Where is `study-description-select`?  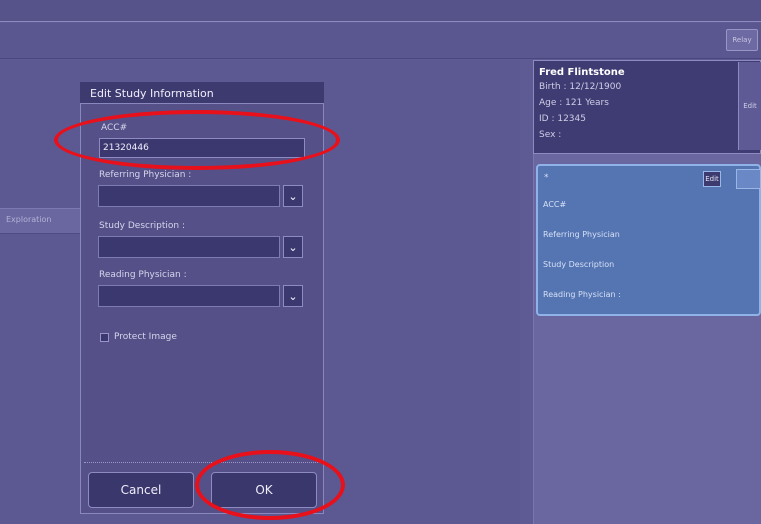 study-description-select is located at coordinates (189, 247).